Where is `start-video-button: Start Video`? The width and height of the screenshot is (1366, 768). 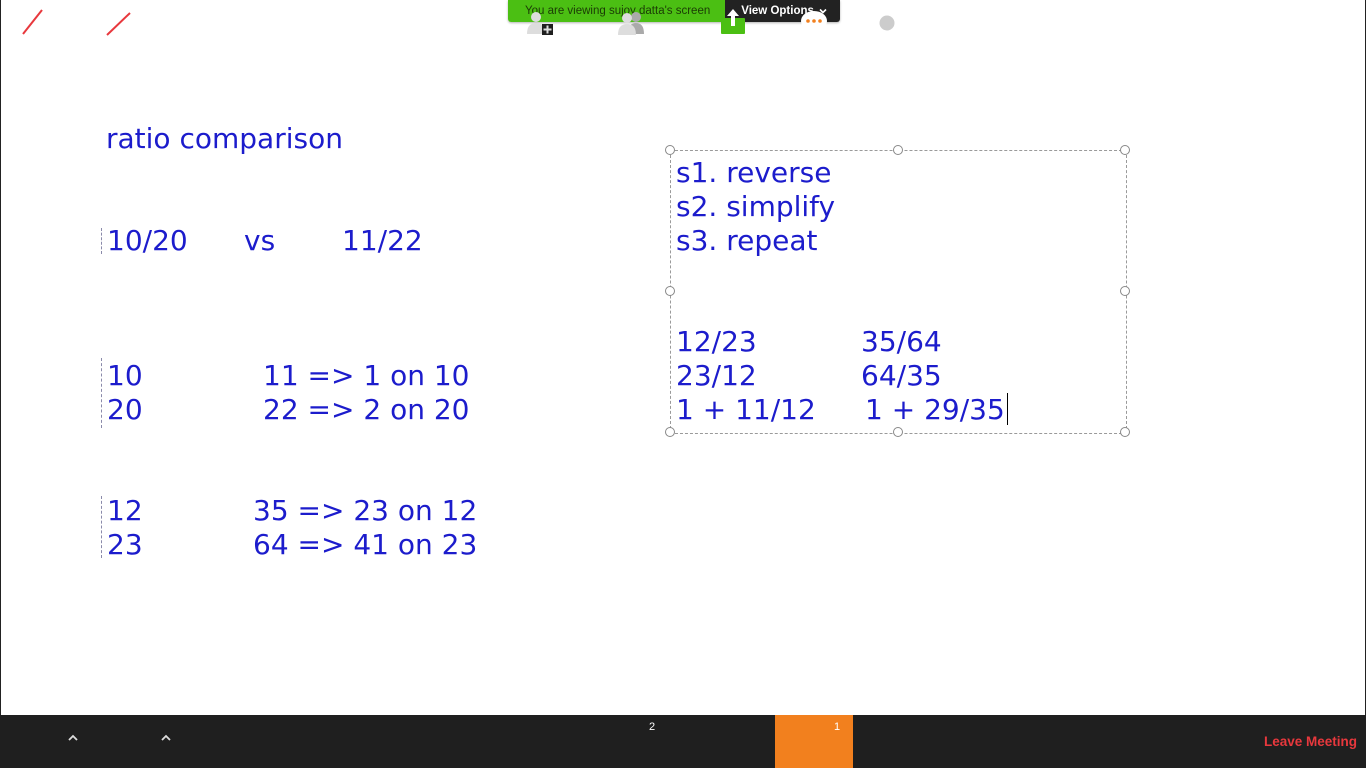
start-video-button: Start Video is located at coordinates (120, 26).